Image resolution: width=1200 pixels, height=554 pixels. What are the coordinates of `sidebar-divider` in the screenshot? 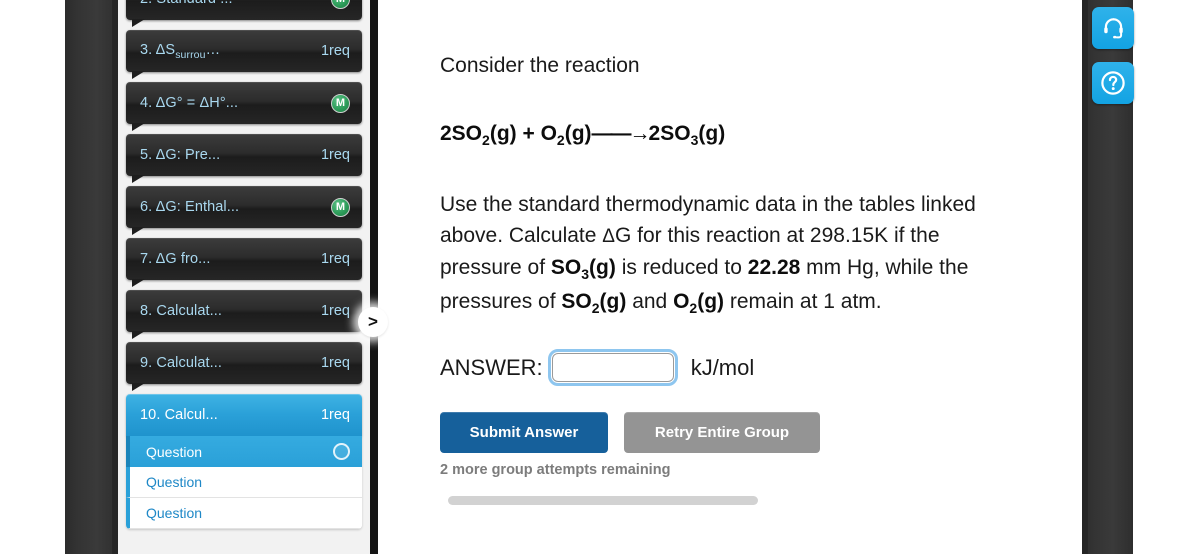 It's located at (374, 277).